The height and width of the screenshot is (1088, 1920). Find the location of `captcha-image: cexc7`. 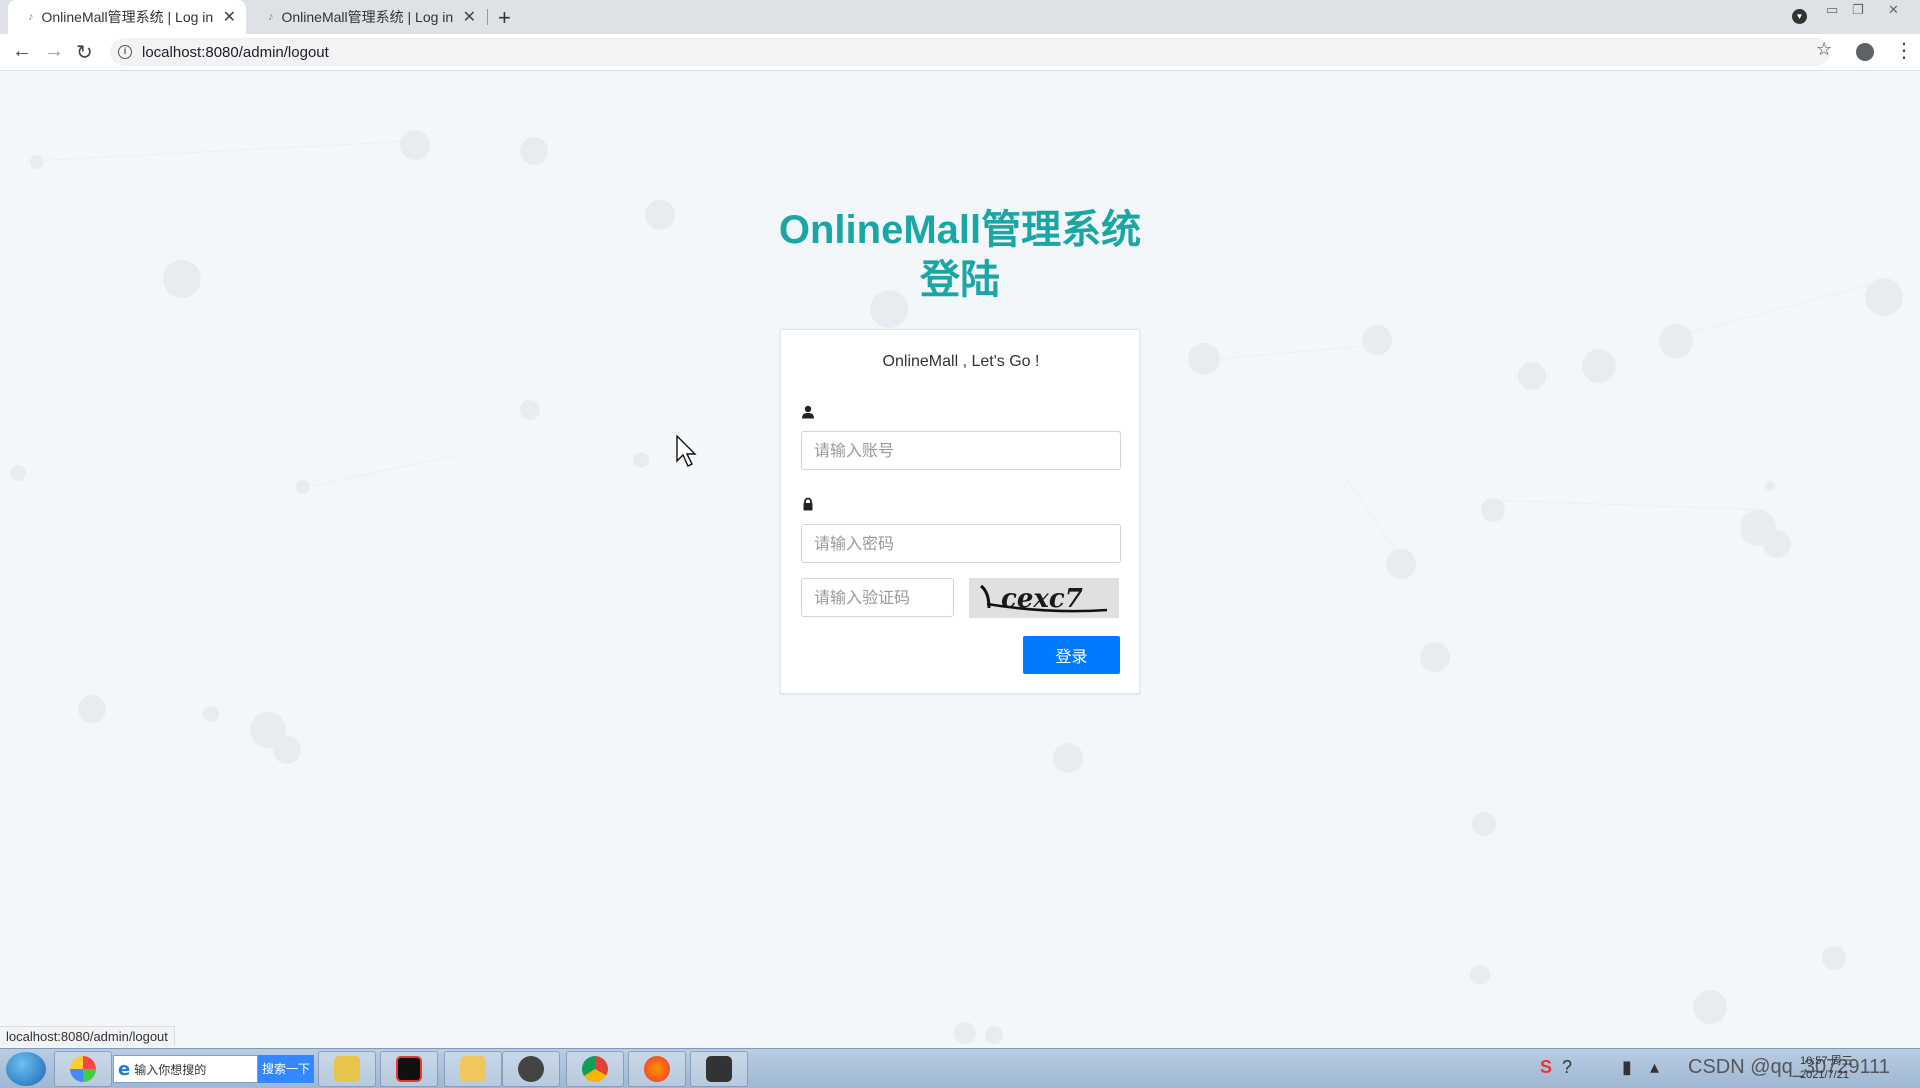

captcha-image: cexc7 is located at coordinates (1044, 598).